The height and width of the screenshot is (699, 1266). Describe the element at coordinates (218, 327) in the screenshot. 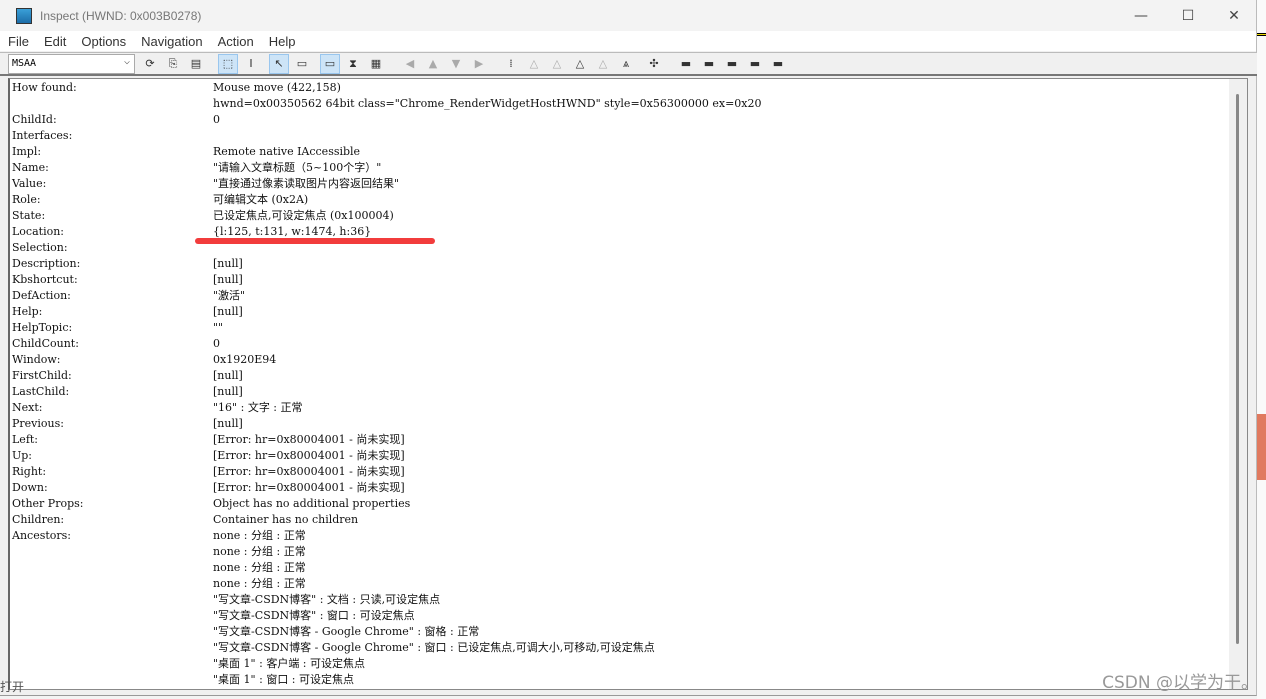

I see `property-value: ""` at that location.